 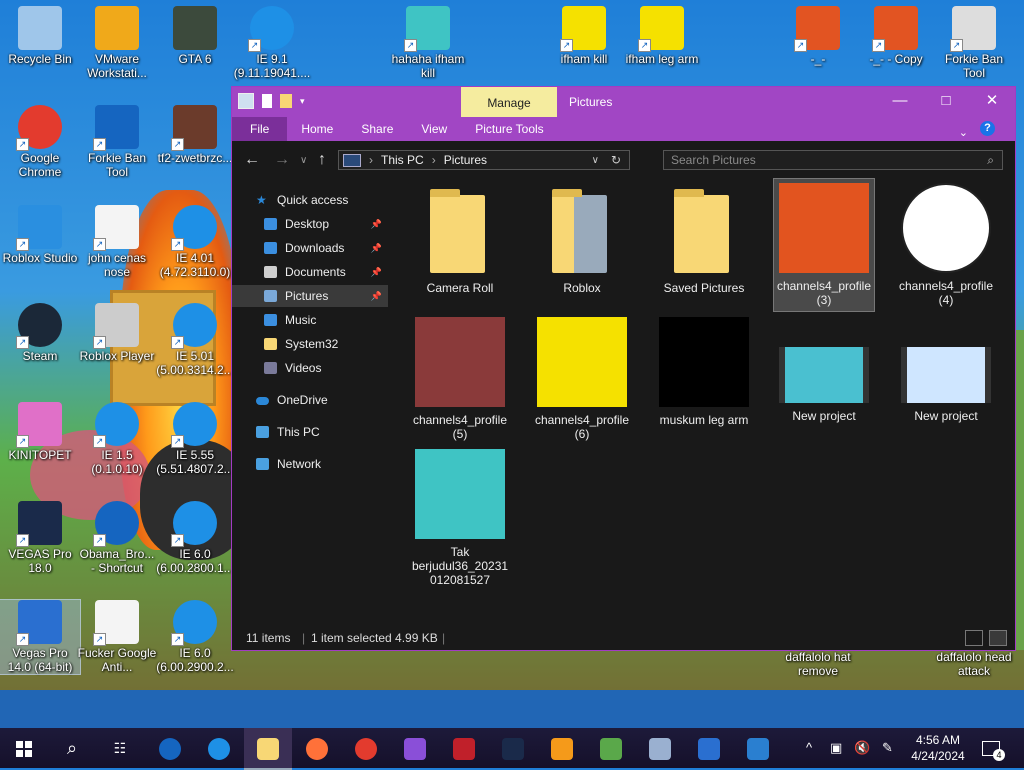 I want to click on new-folder-icon, so click(x=286, y=101).